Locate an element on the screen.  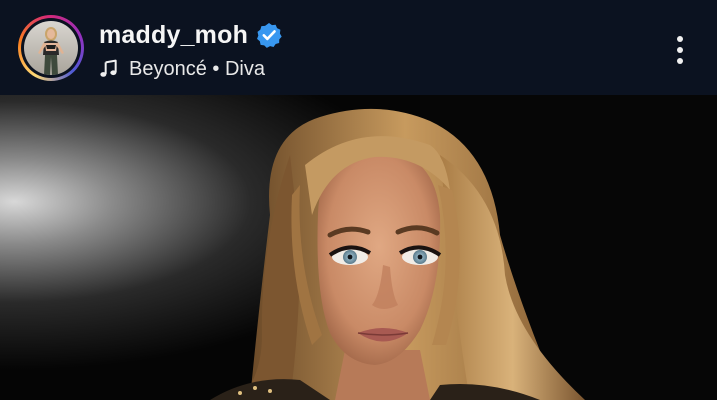
avatar is located at coordinates (51, 48).